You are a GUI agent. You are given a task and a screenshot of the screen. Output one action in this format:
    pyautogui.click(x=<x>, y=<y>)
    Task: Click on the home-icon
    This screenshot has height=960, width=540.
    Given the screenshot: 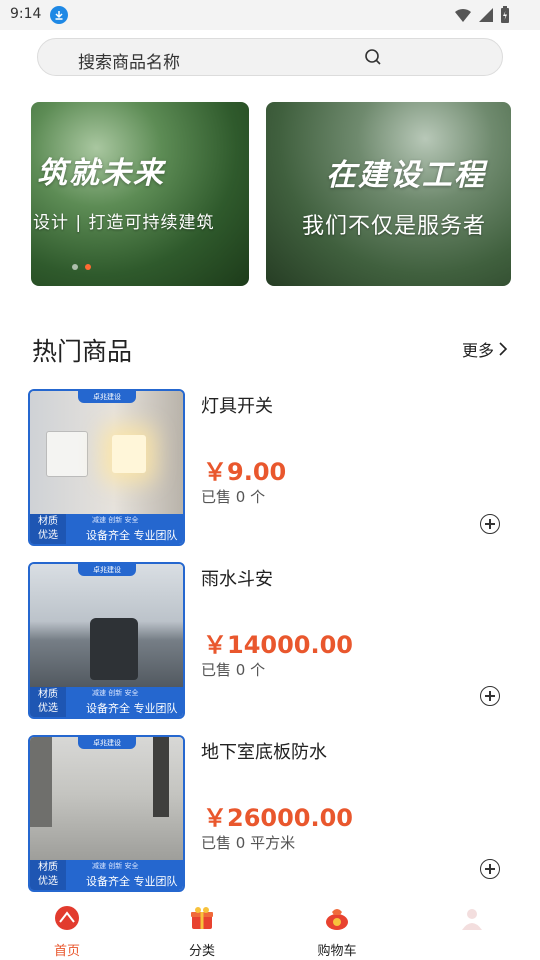 What is the action you would take?
    pyautogui.click(x=67, y=918)
    